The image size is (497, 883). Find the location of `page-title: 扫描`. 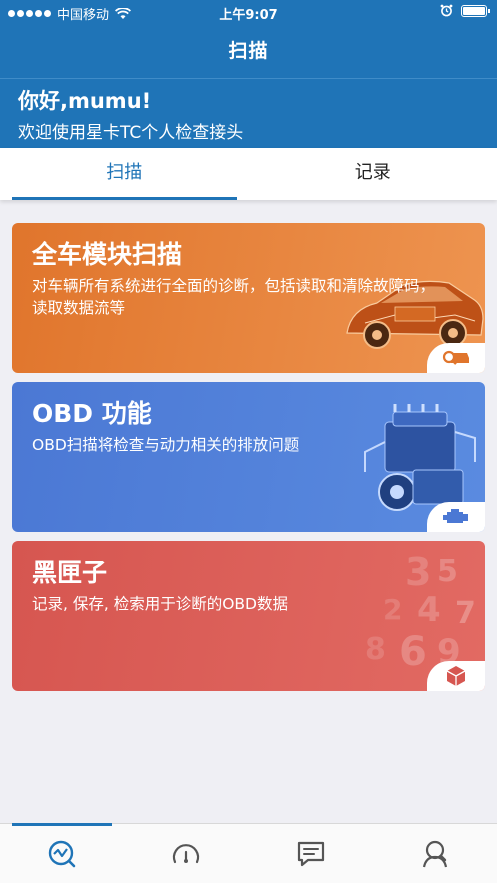

page-title: 扫描 is located at coordinates (248, 51).